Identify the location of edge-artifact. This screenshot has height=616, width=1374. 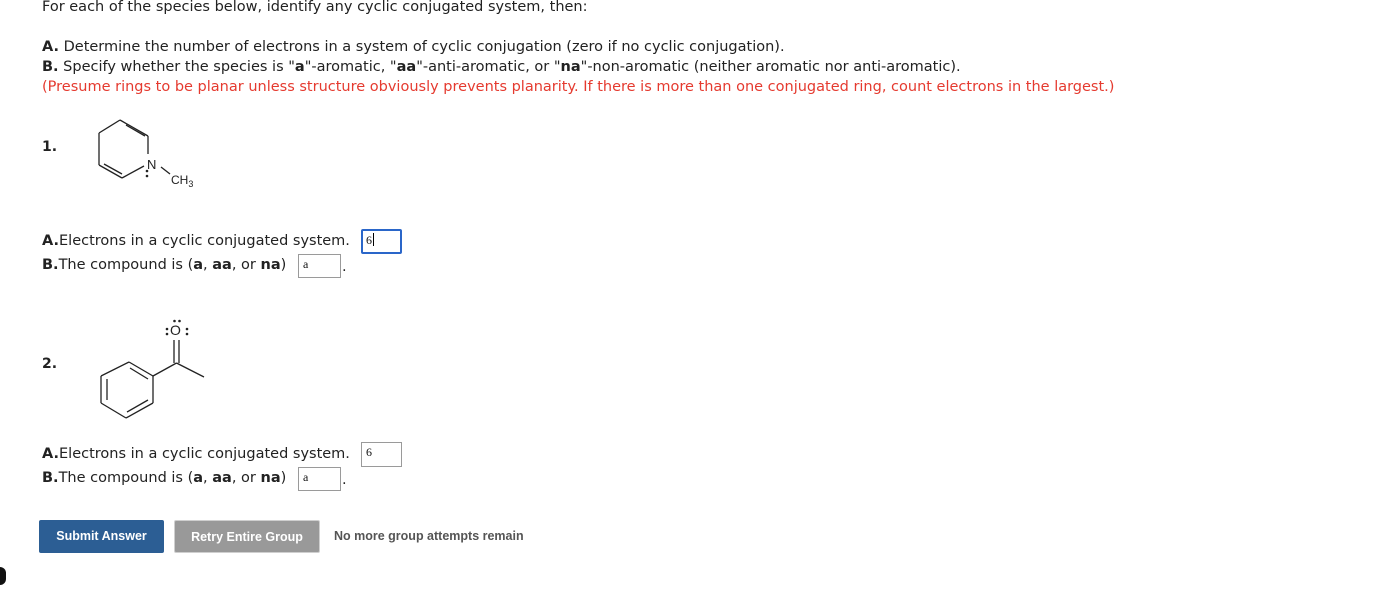
(3, 576).